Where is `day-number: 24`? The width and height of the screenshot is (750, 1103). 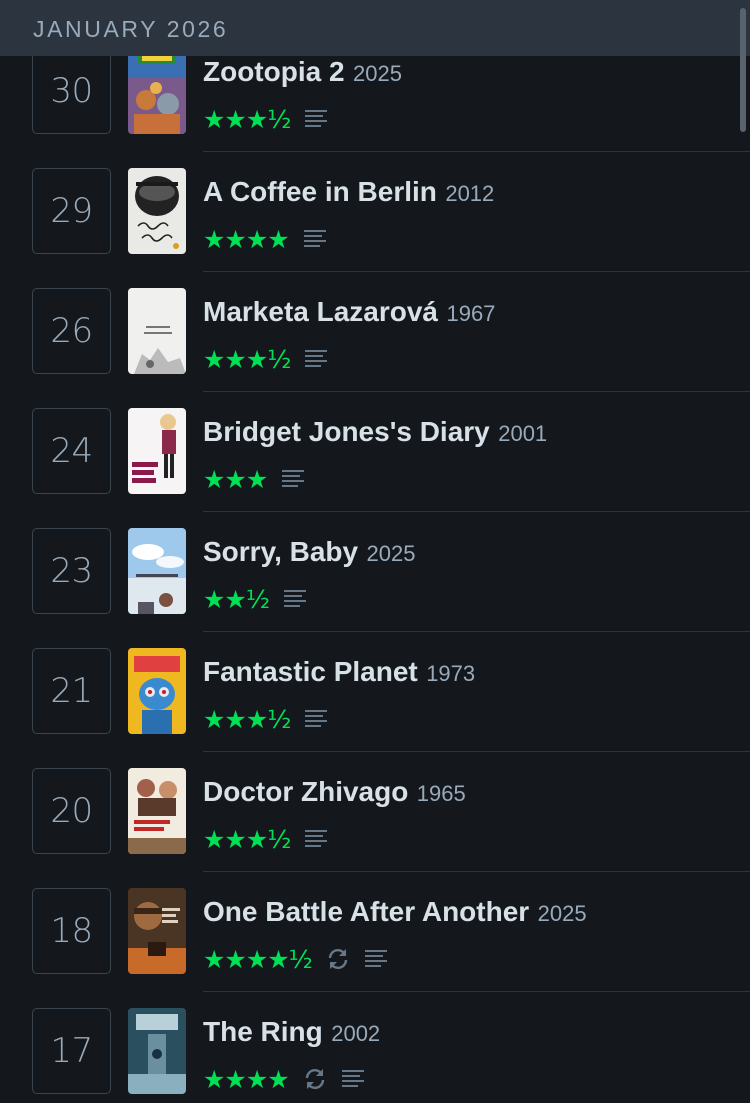 day-number: 24 is located at coordinates (71, 451).